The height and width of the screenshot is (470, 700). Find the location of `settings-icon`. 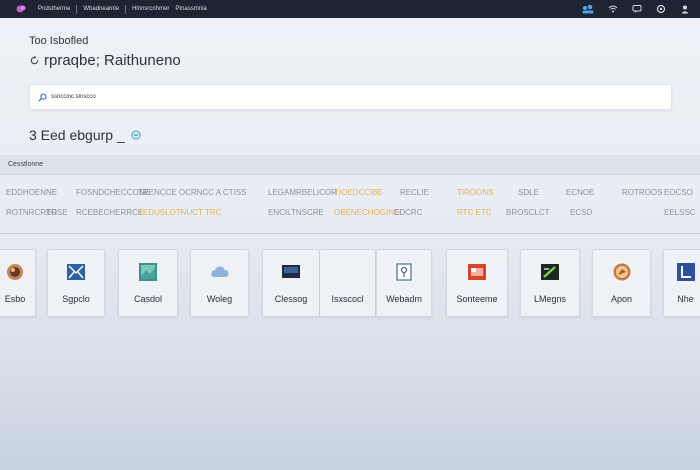

settings-icon is located at coordinates (661, 9).